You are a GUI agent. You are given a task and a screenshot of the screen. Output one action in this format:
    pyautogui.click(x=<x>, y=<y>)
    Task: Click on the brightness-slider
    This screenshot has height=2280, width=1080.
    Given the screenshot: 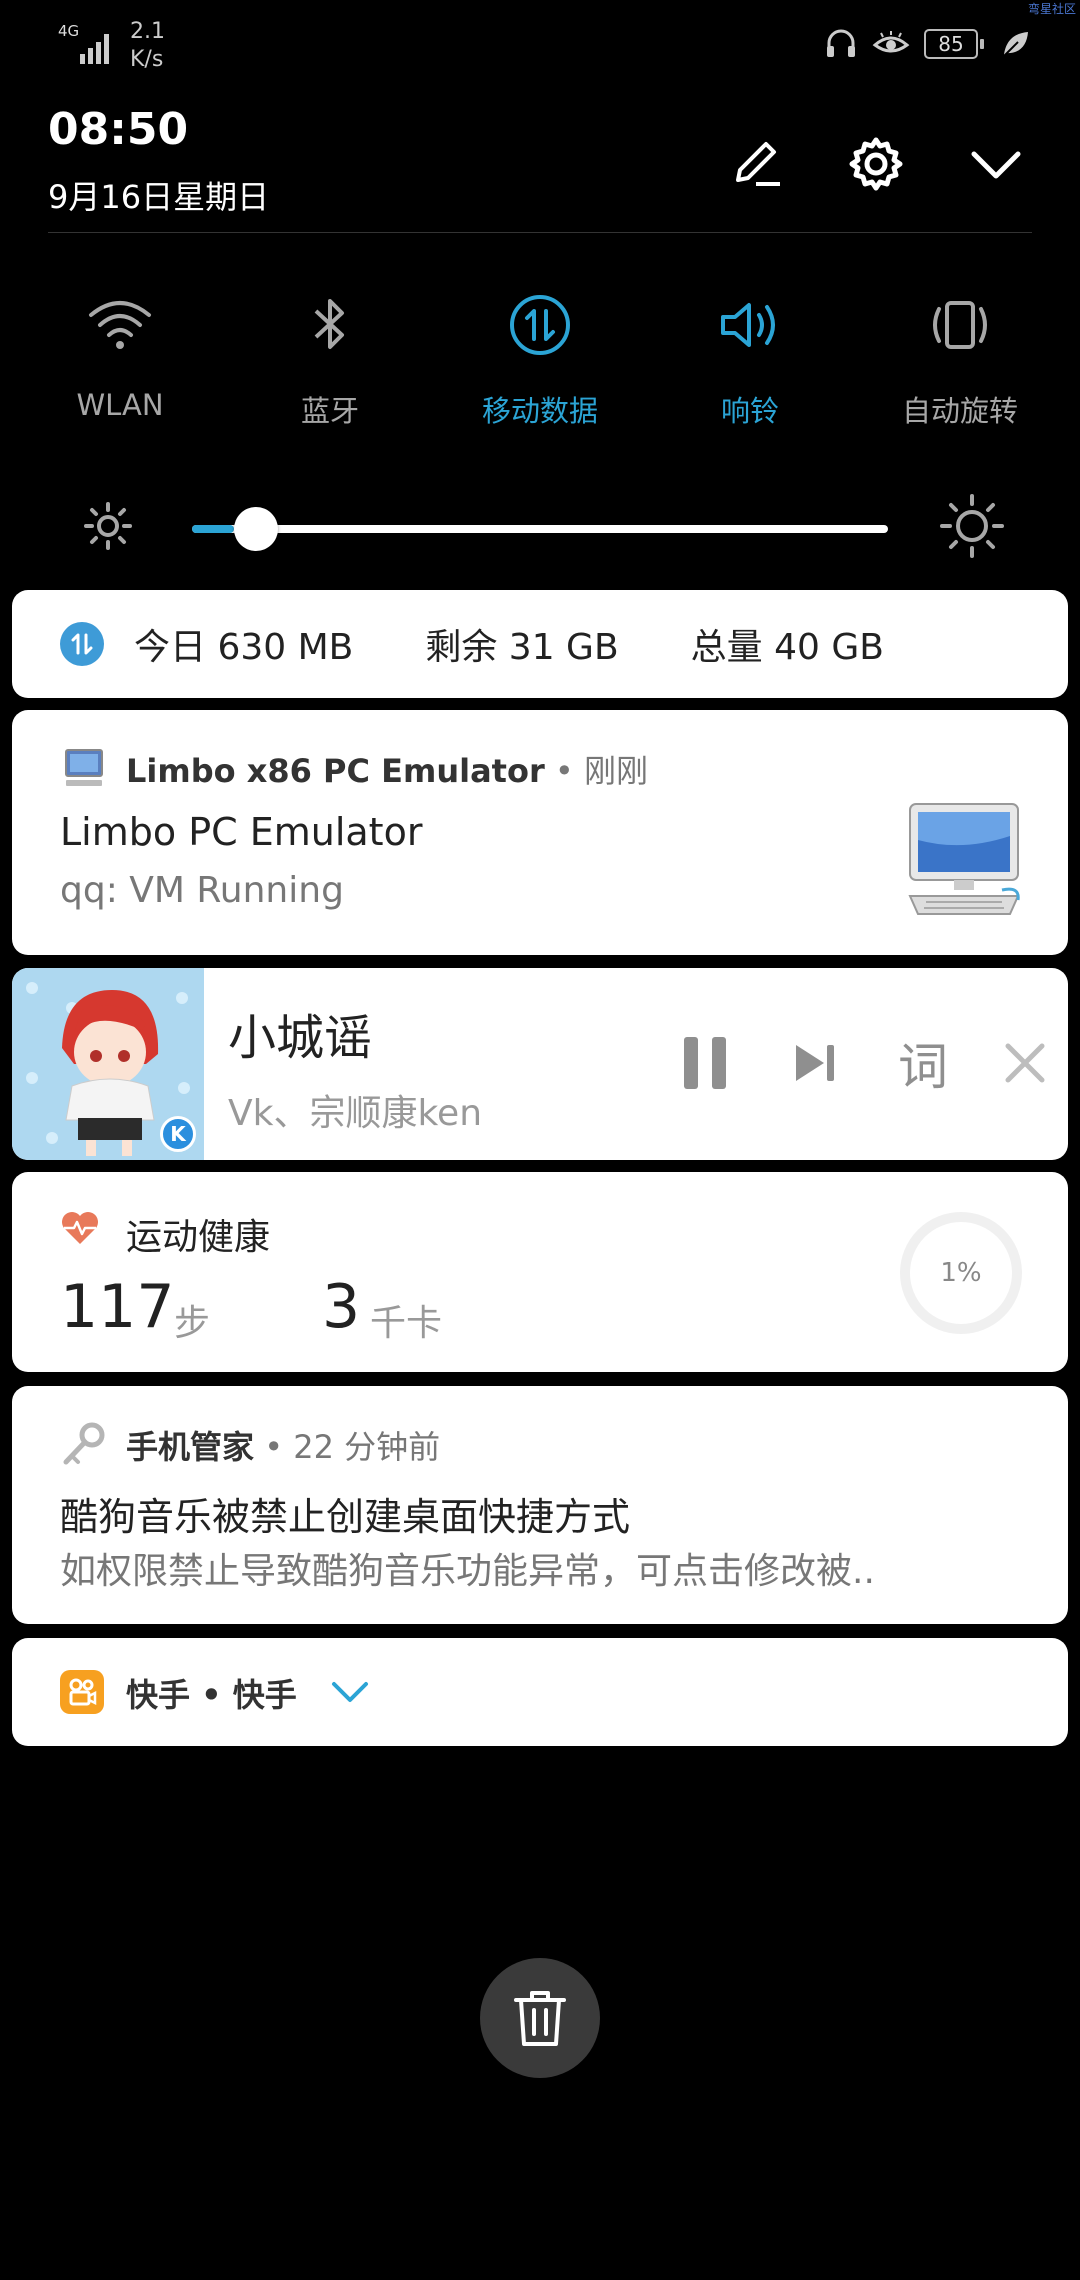 What is the action you would take?
    pyautogui.click(x=540, y=529)
    